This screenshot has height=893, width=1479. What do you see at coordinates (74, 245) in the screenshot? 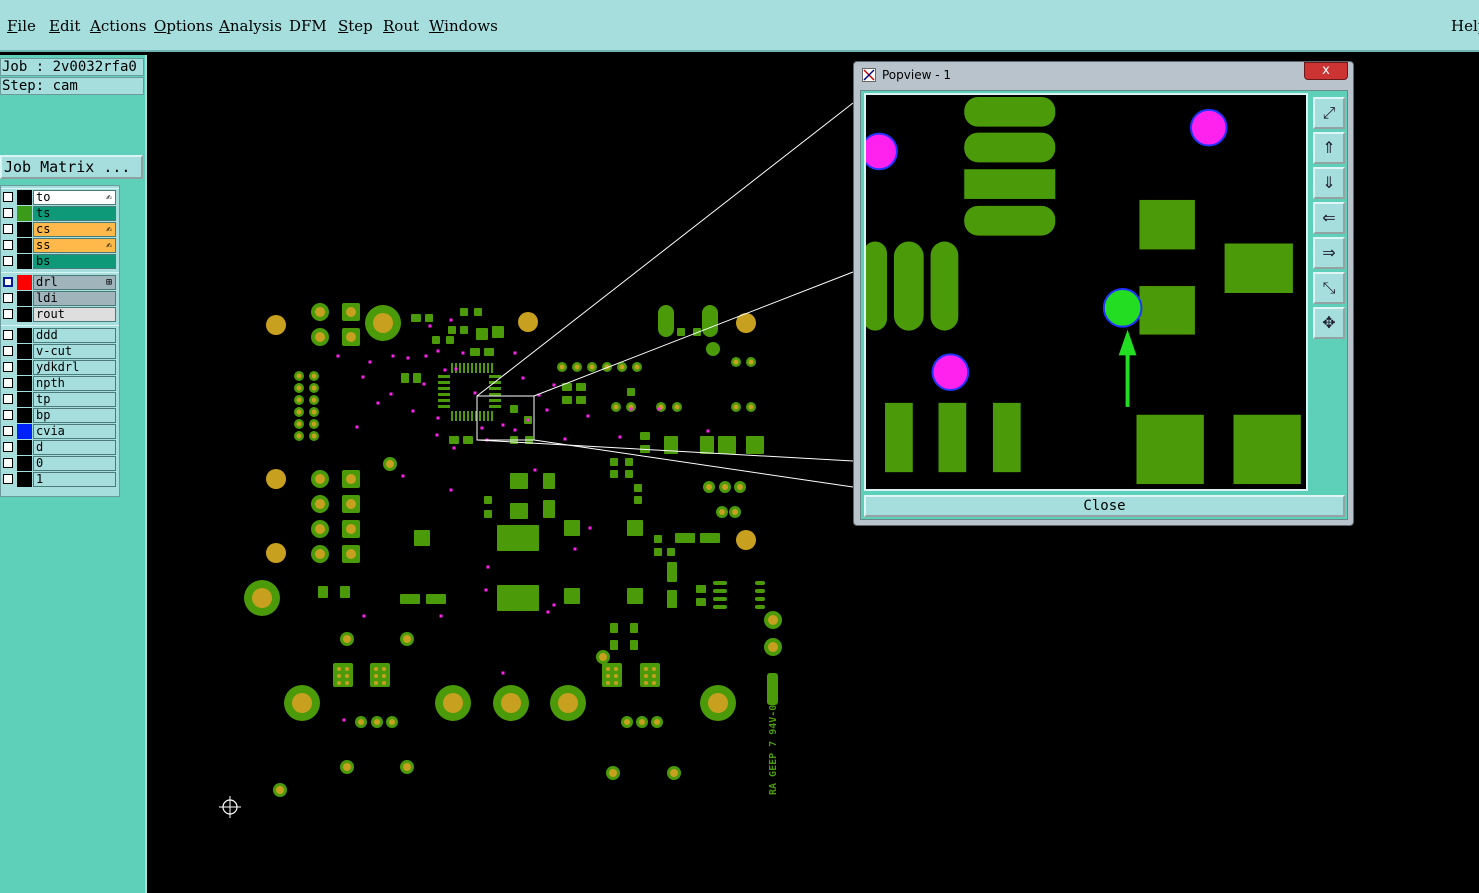
I see `layer-name: ss ✍` at bounding box center [74, 245].